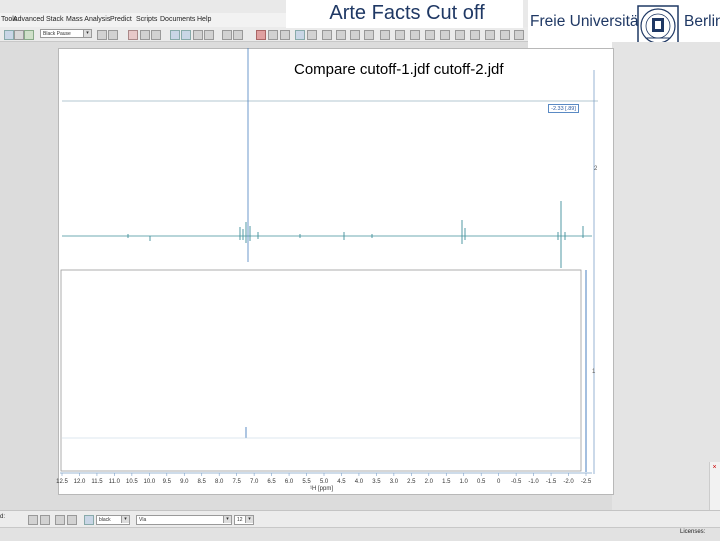 The height and width of the screenshot is (541, 720). Describe the element at coordinates (596, 169) in the screenshot. I see `spectrum-index-2: 2` at that location.